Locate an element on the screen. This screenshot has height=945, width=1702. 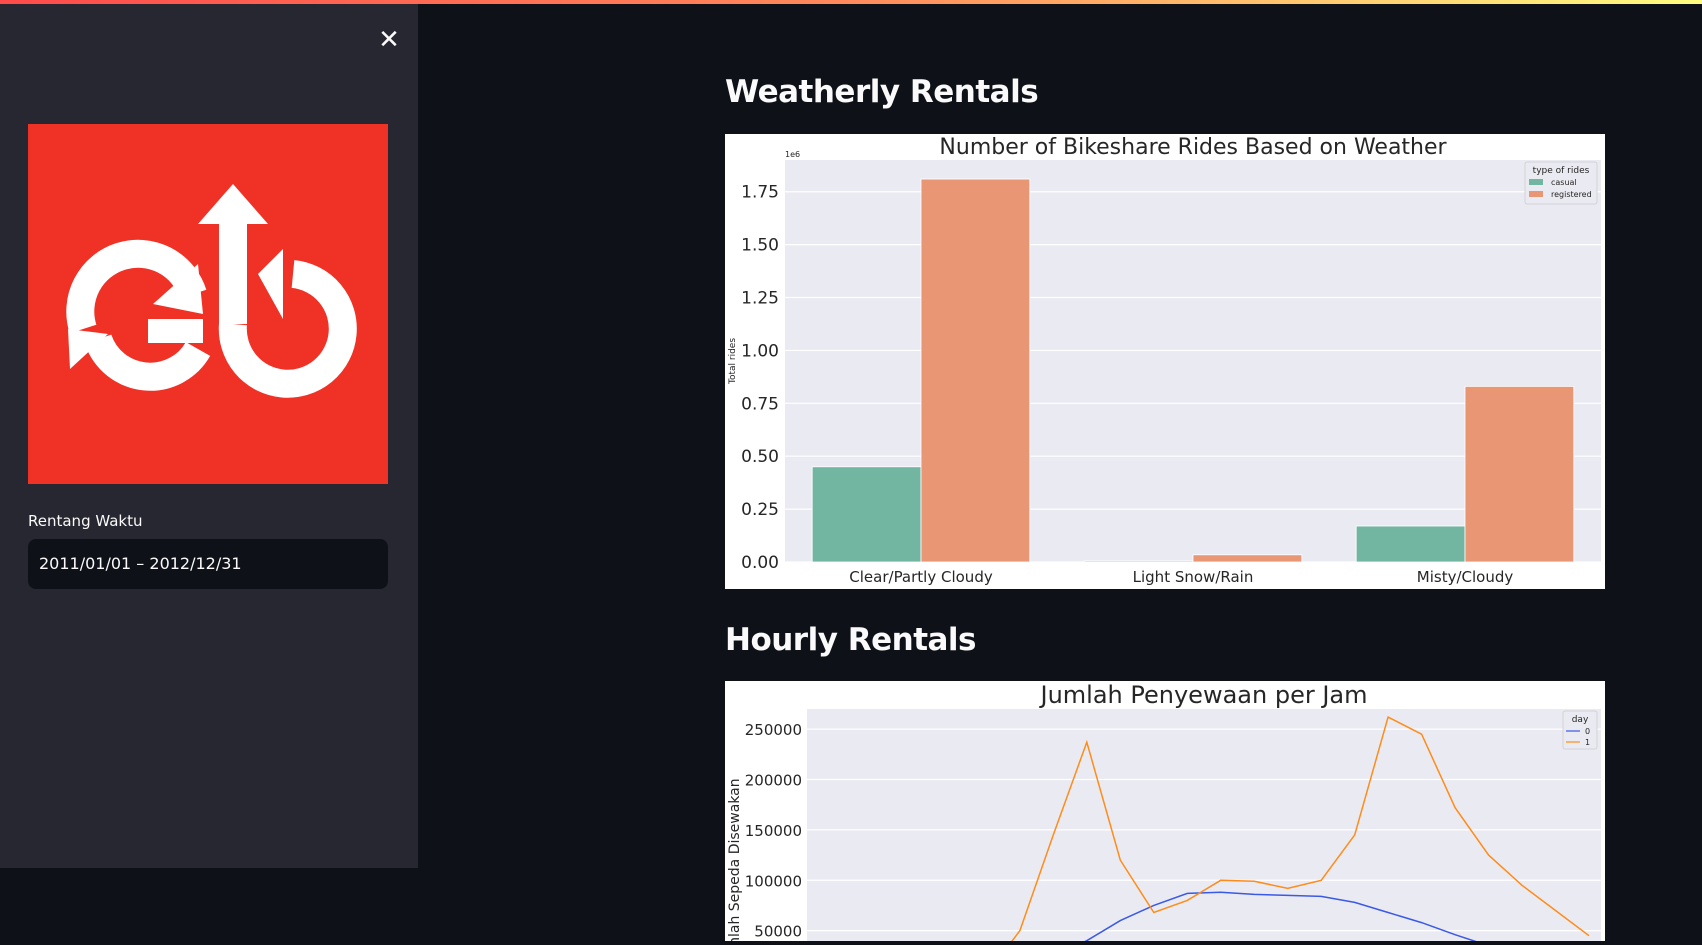
legend-swatch-registered is located at coordinates (1536, 194).